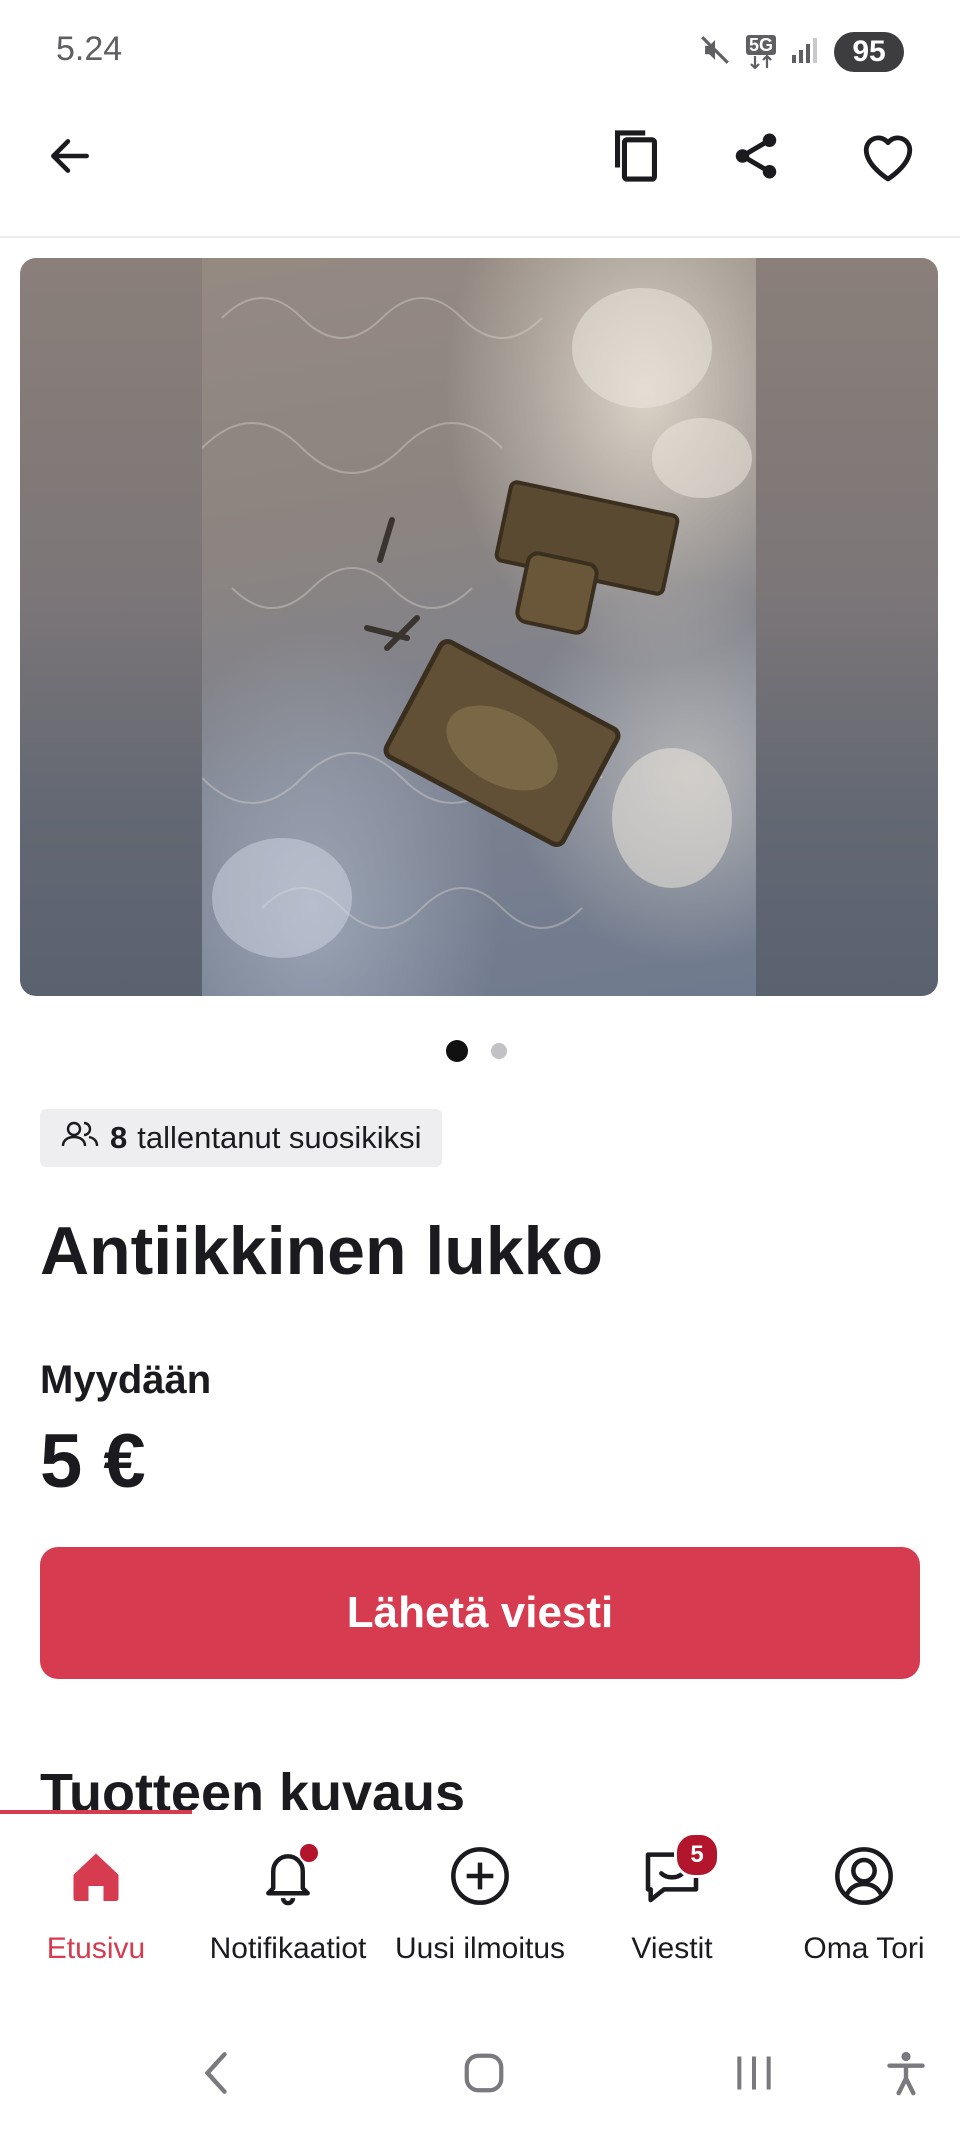 The width and height of the screenshot is (960, 2133). Describe the element at coordinates (869, 52) in the screenshot. I see `battery-indicator: 95` at that location.